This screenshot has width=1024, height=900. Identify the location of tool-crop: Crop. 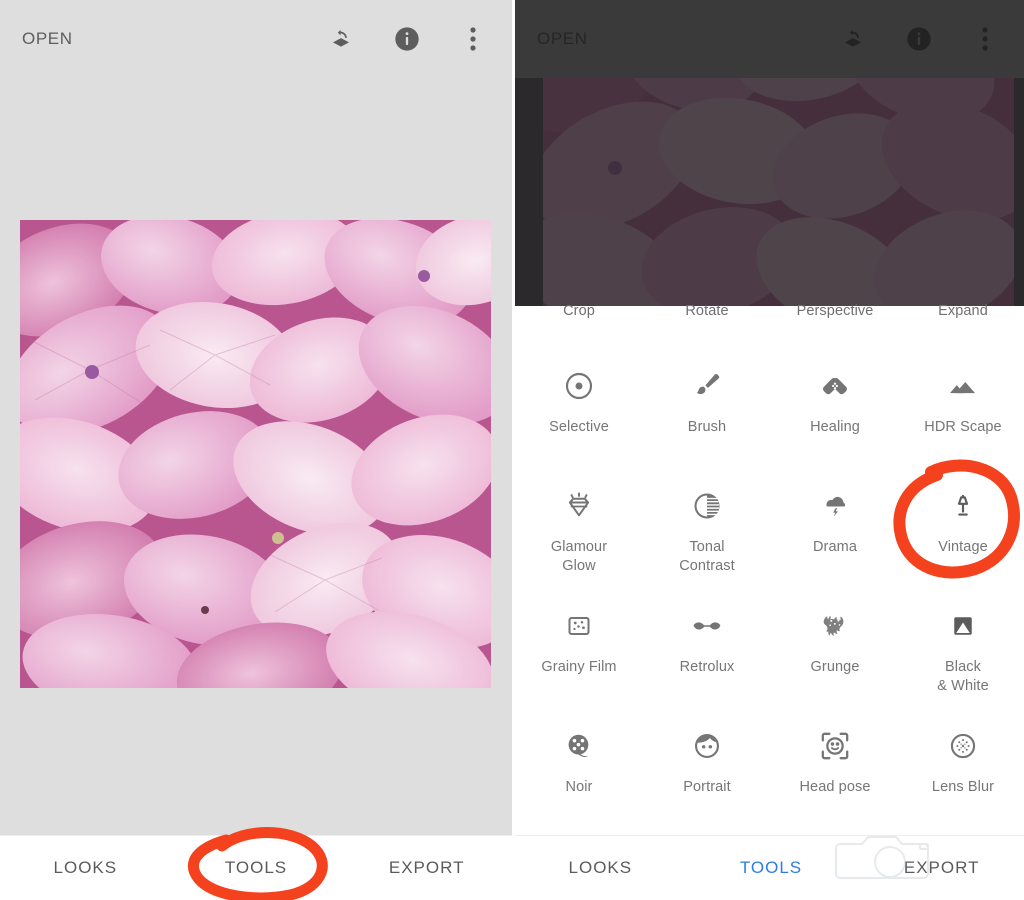
(579, 347).